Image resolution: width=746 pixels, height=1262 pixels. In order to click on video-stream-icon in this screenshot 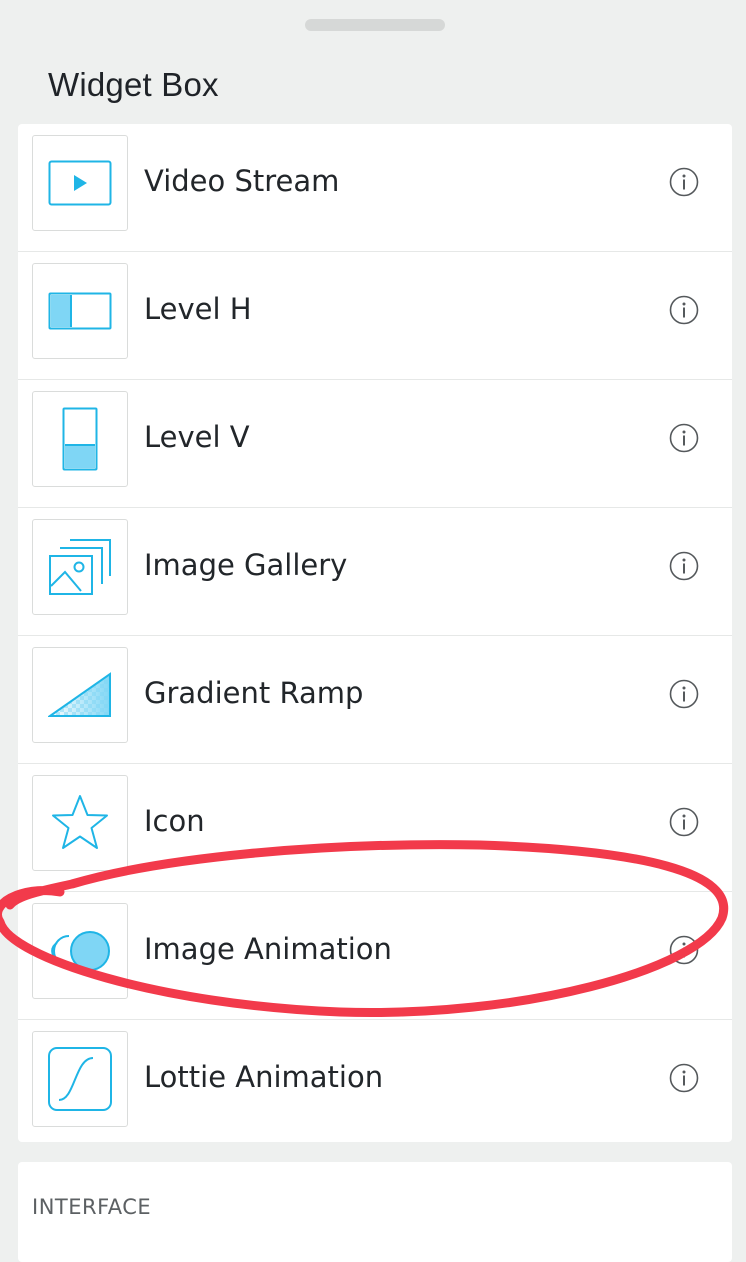, I will do `click(80, 183)`.